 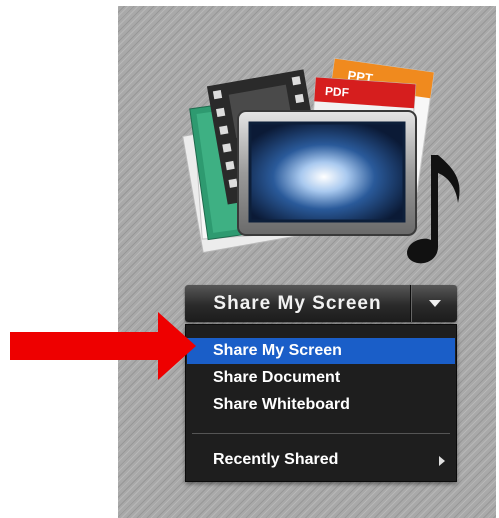 I want to click on triangle-right-icon, so click(x=442, y=461).